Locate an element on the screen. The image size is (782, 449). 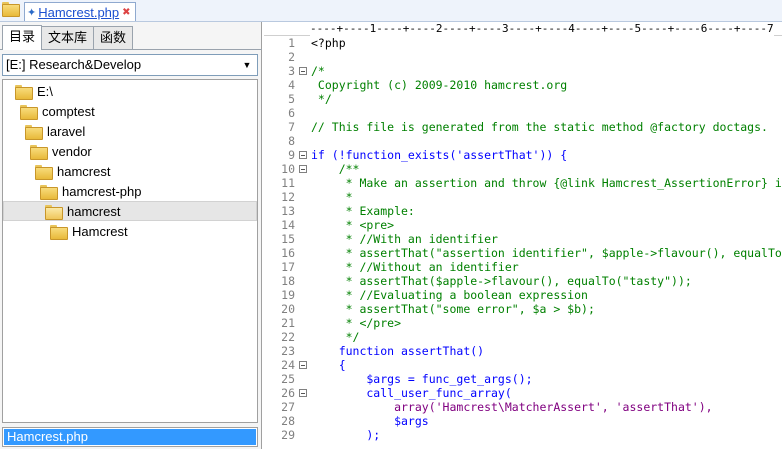
line-number: 7 is located at coordinates (291, 127).